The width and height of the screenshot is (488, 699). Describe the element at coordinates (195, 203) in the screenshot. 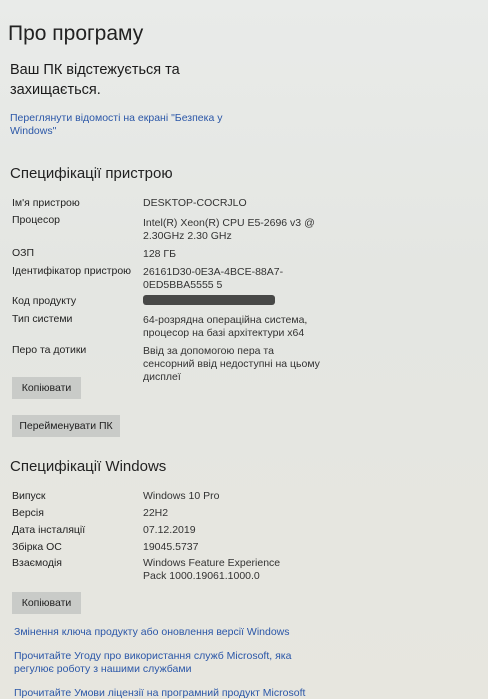

I see `device-name-value: DESKTOP-COCRJLO` at that location.